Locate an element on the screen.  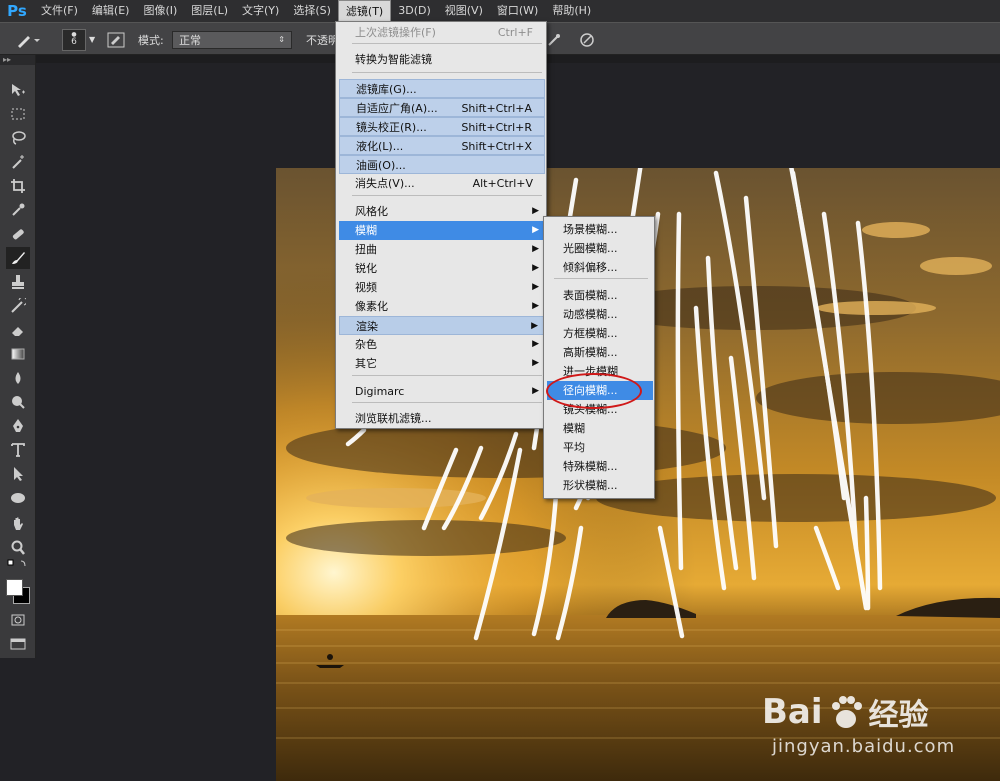
filter-menu-item: 模糊 ▶ is located at coordinates (442, 230).